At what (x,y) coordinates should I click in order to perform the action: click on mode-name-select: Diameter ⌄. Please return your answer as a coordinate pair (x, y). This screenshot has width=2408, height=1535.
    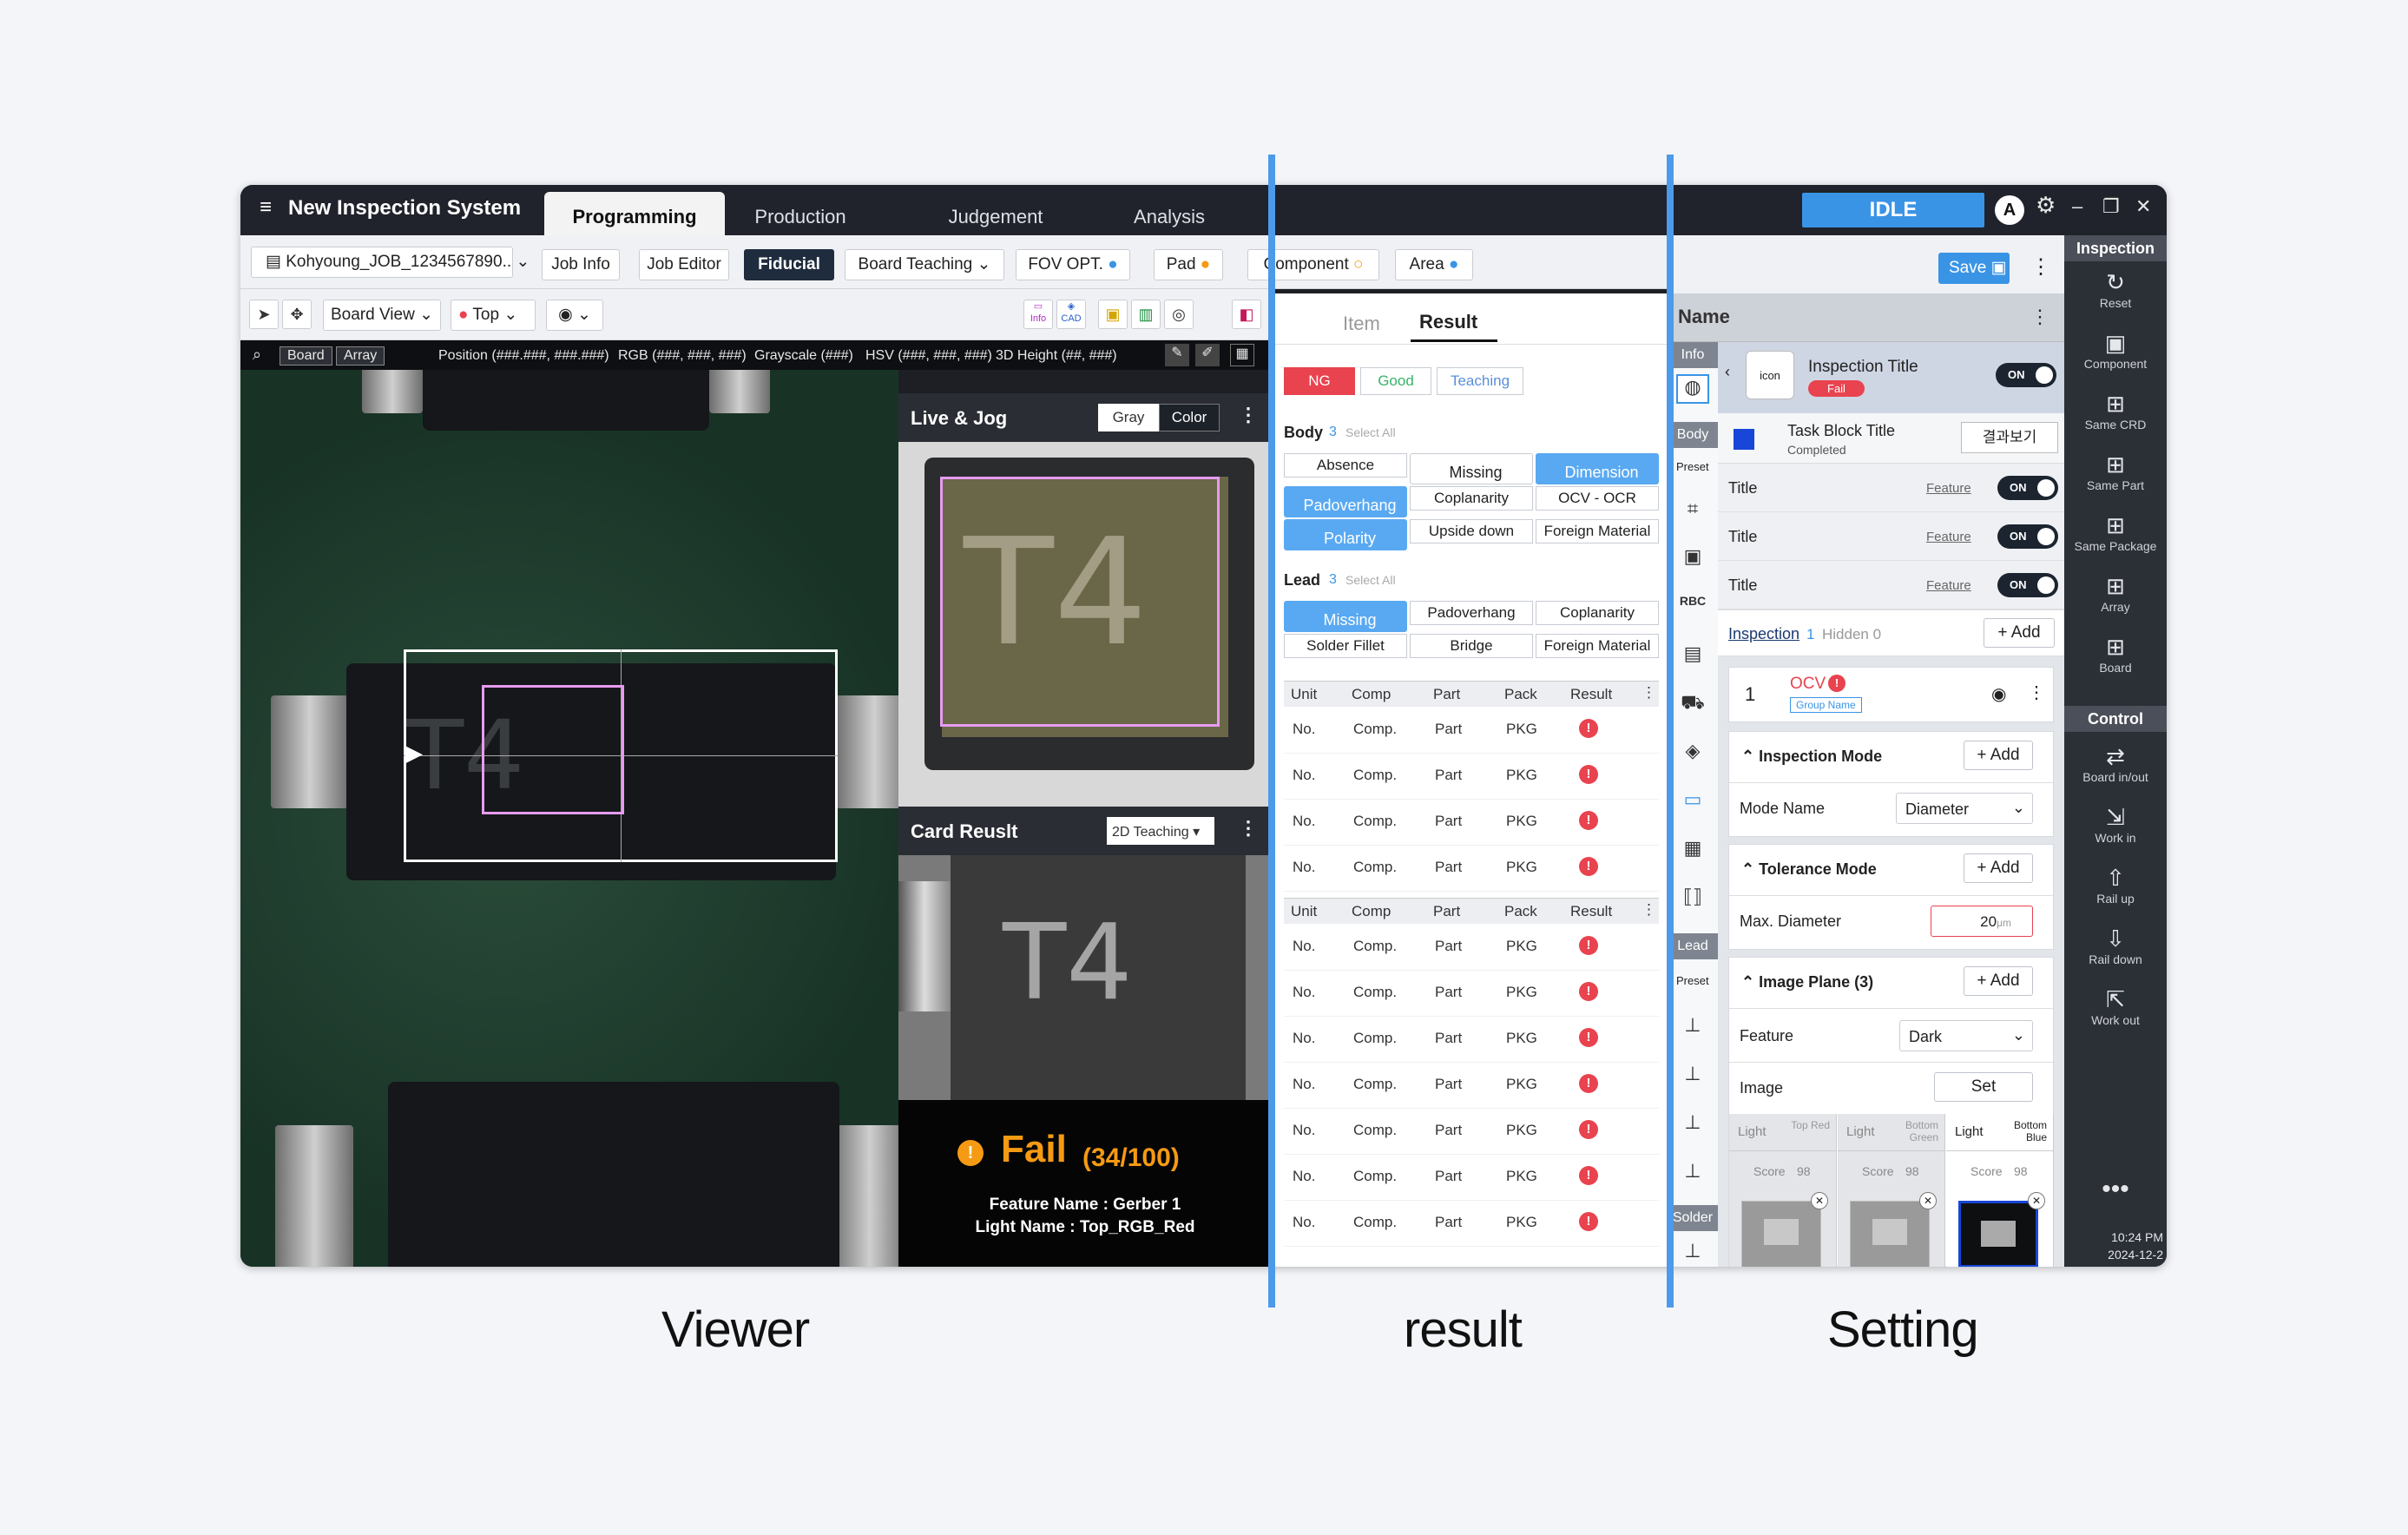
    Looking at the image, I should click on (1964, 808).